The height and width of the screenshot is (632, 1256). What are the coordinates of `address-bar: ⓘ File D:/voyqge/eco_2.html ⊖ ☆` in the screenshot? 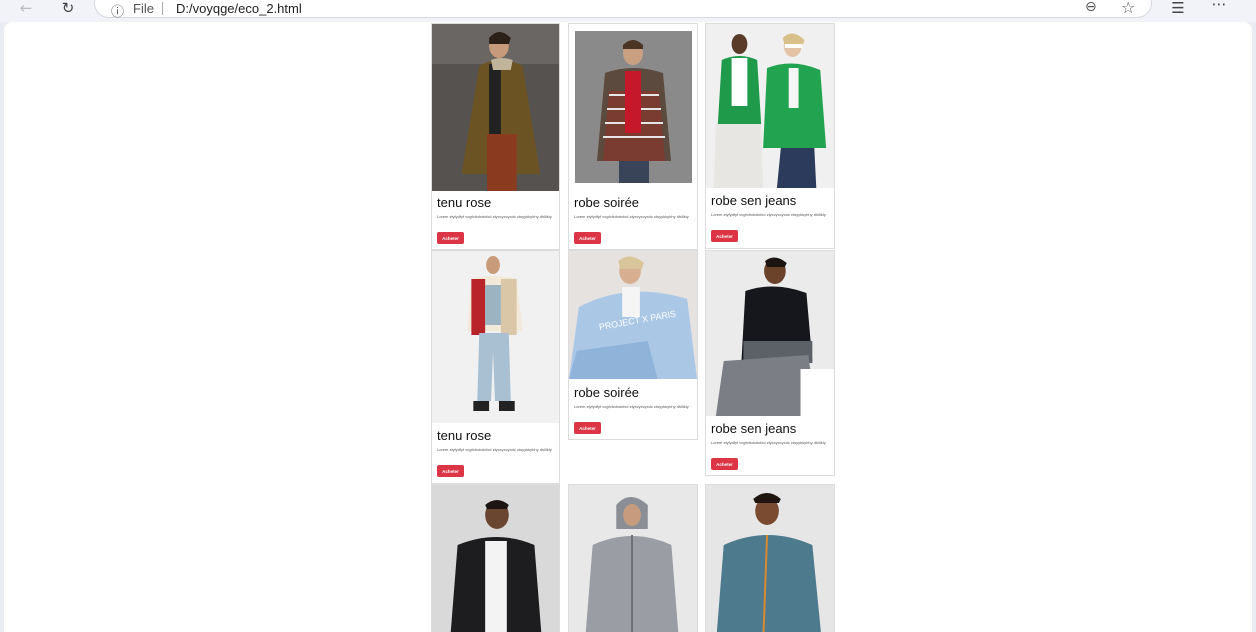 It's located at (623, 10).